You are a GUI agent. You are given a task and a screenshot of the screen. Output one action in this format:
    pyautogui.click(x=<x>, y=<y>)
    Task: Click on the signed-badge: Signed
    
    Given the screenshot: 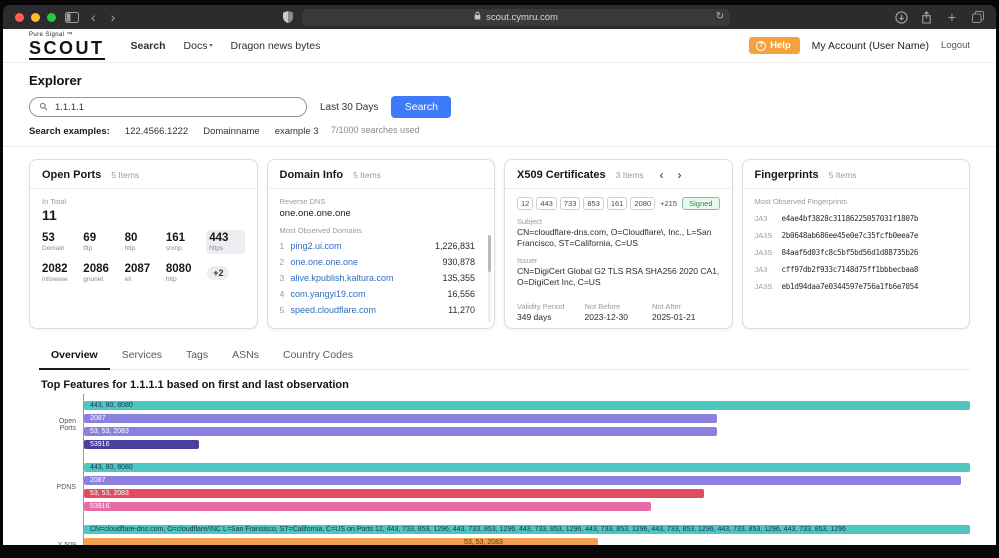 What is the action you would take?
    pyautogui.click(x=701, y=203)
    